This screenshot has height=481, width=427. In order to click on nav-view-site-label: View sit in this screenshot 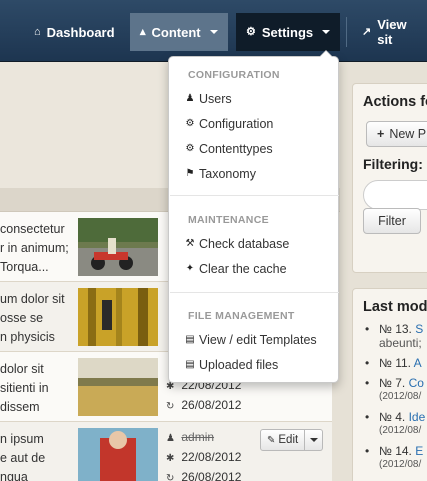, I will do `click(392, 32)`.